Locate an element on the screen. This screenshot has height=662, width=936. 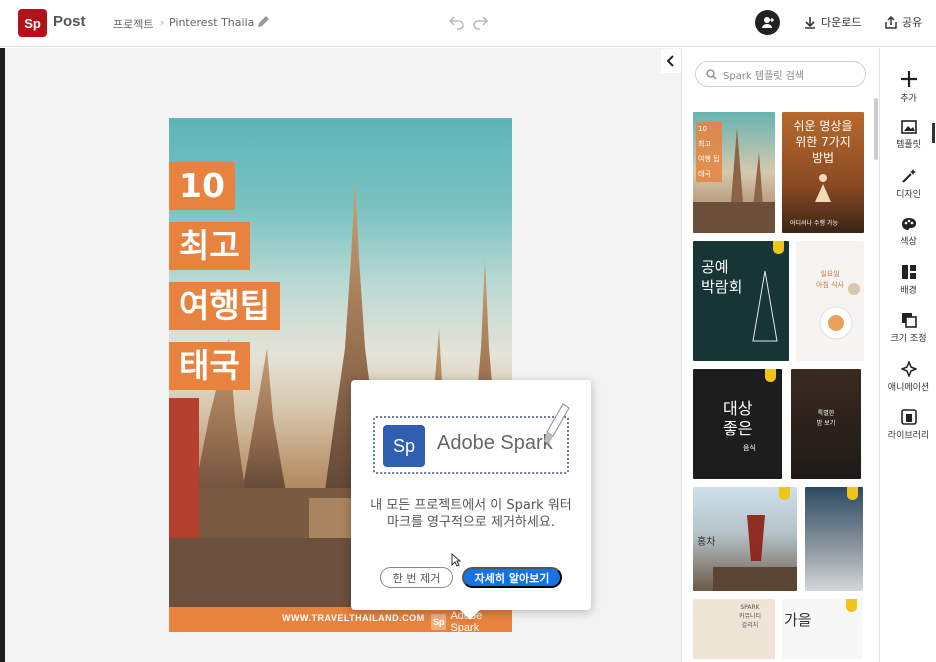
library-icon is located at coordinates (908, 417).